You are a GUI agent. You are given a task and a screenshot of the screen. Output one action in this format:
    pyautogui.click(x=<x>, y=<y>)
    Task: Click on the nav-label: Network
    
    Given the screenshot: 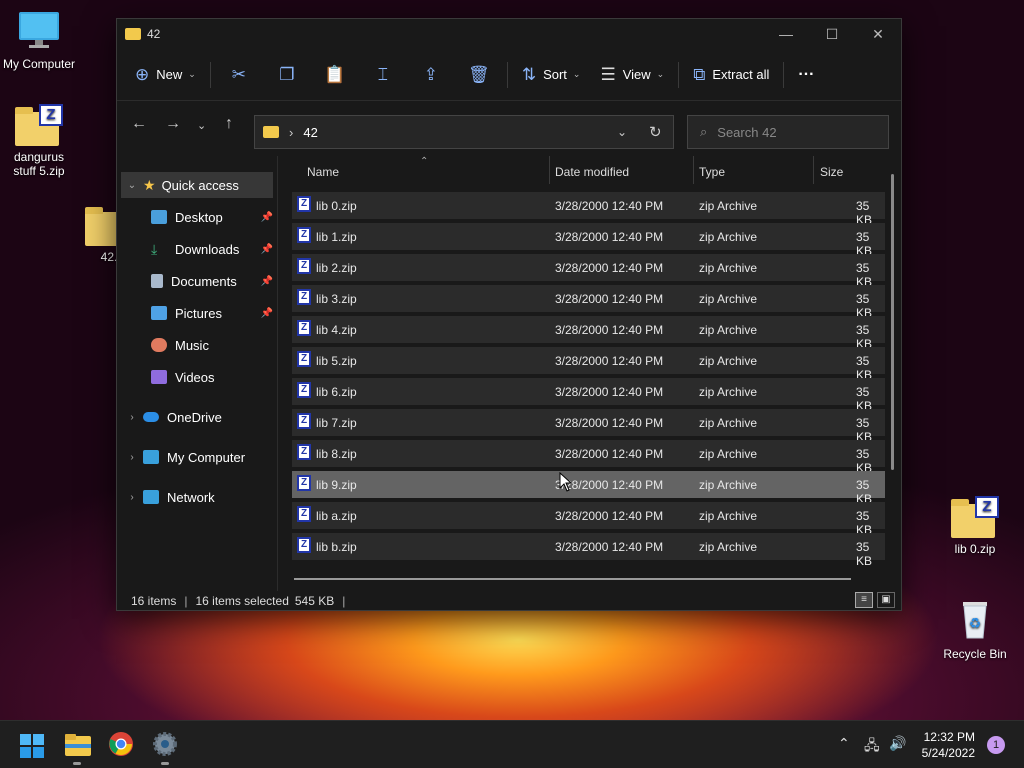 What is the action you would take?
    pyautogui.click(x=191, y=497)
    